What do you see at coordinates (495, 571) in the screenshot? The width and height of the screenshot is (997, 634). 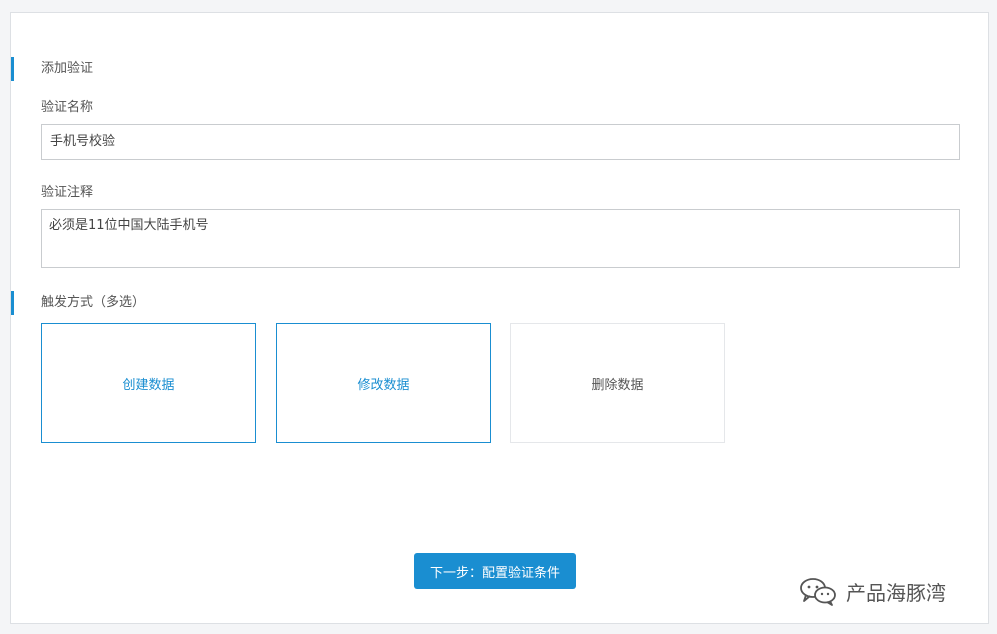 I see `next-step-button: 下一步：配置验证条件` at bounding box center [495, 571].